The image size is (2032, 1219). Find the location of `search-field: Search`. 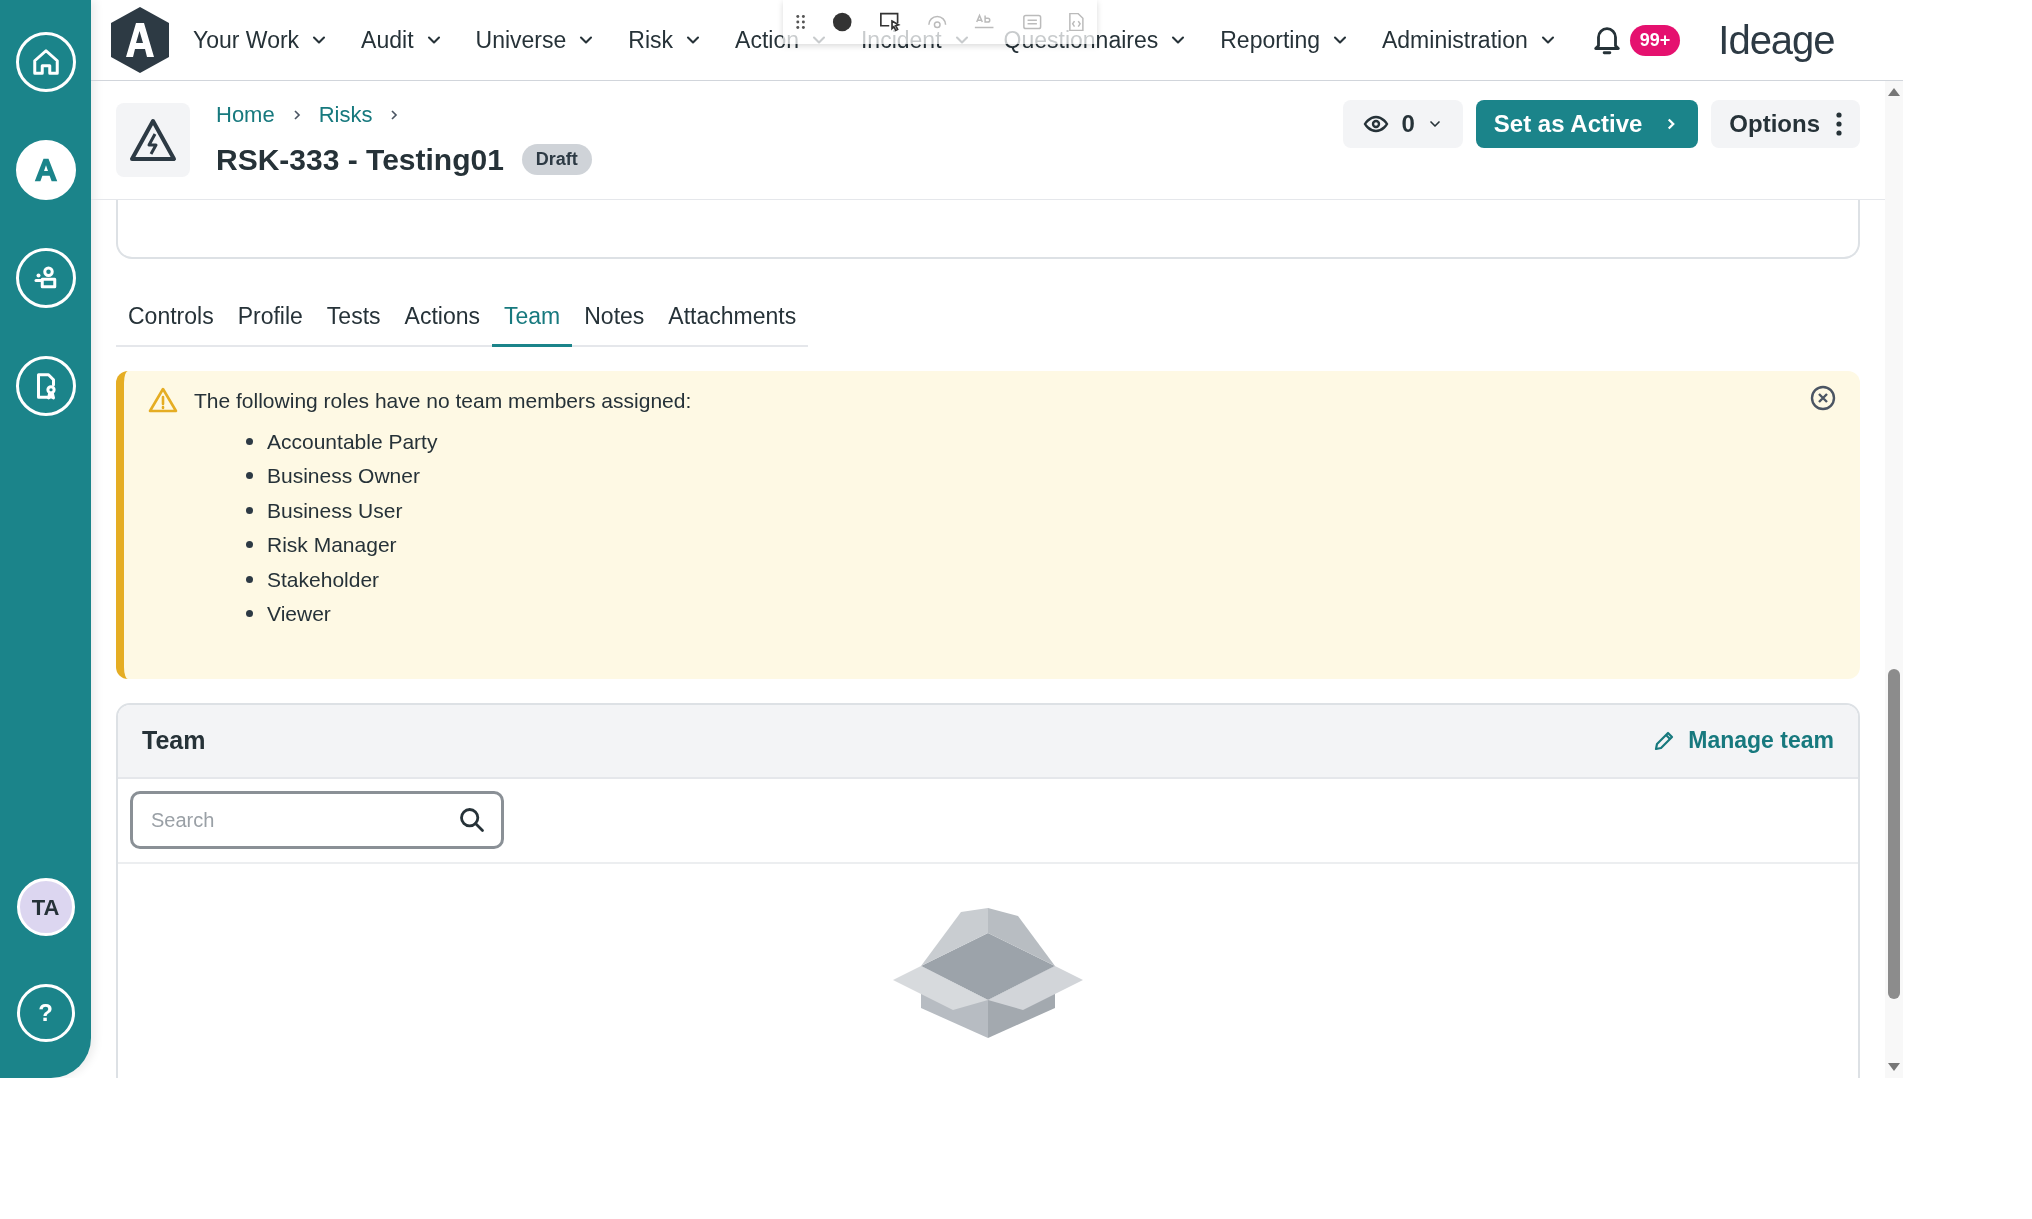

search-field: Search is located at coordinates (317, 820).